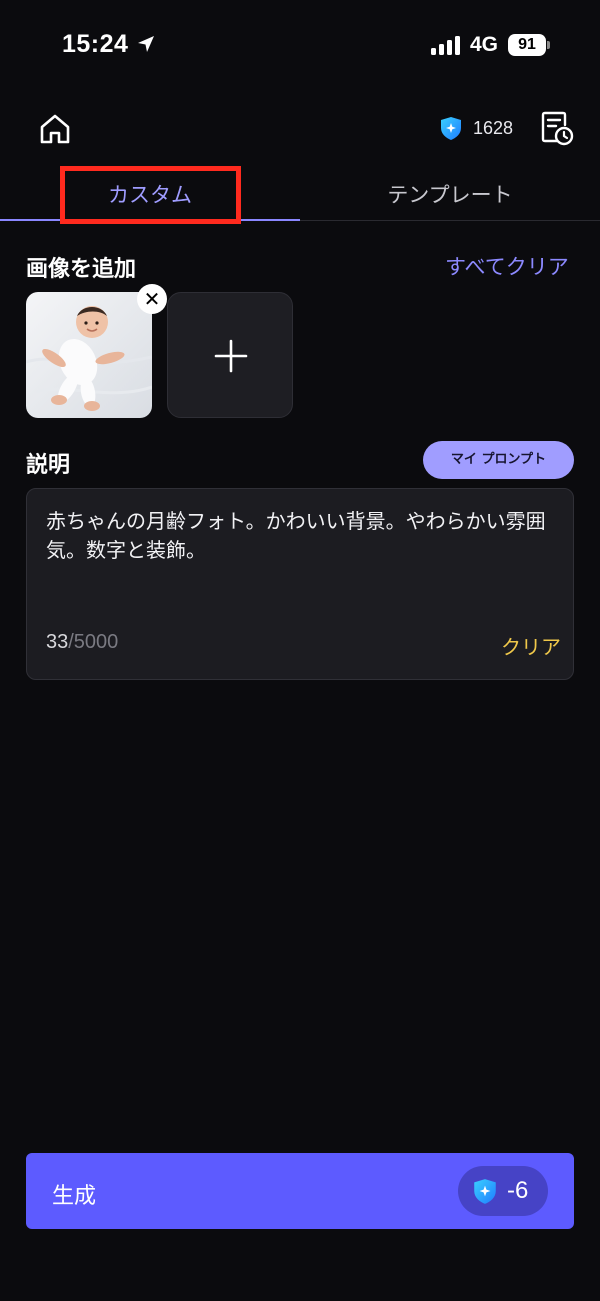  Describe the element at coordinates (74, 1196) in the screenshot. I see `generate-label: 生成` at that location.